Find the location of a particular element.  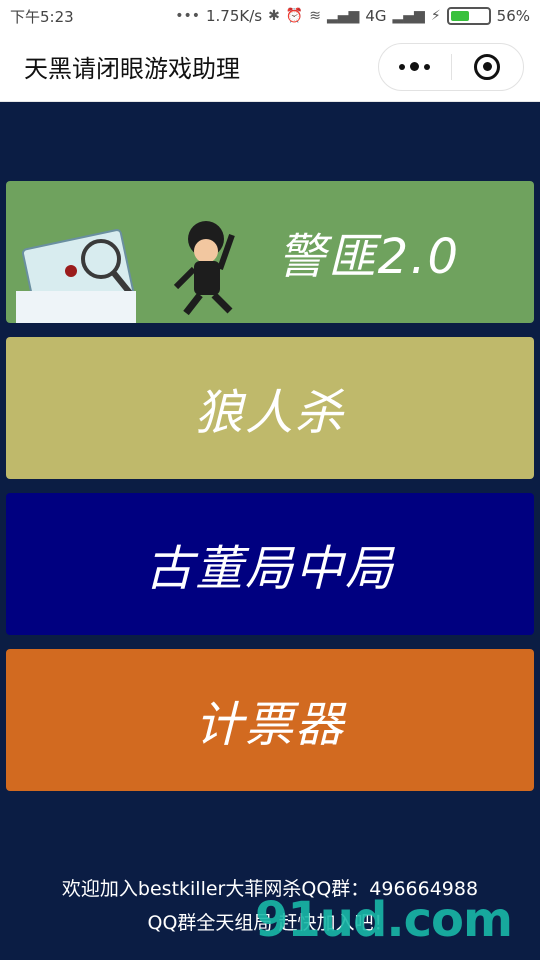

watermark-logo: 91ud.com is located at coordinates (384, 920).